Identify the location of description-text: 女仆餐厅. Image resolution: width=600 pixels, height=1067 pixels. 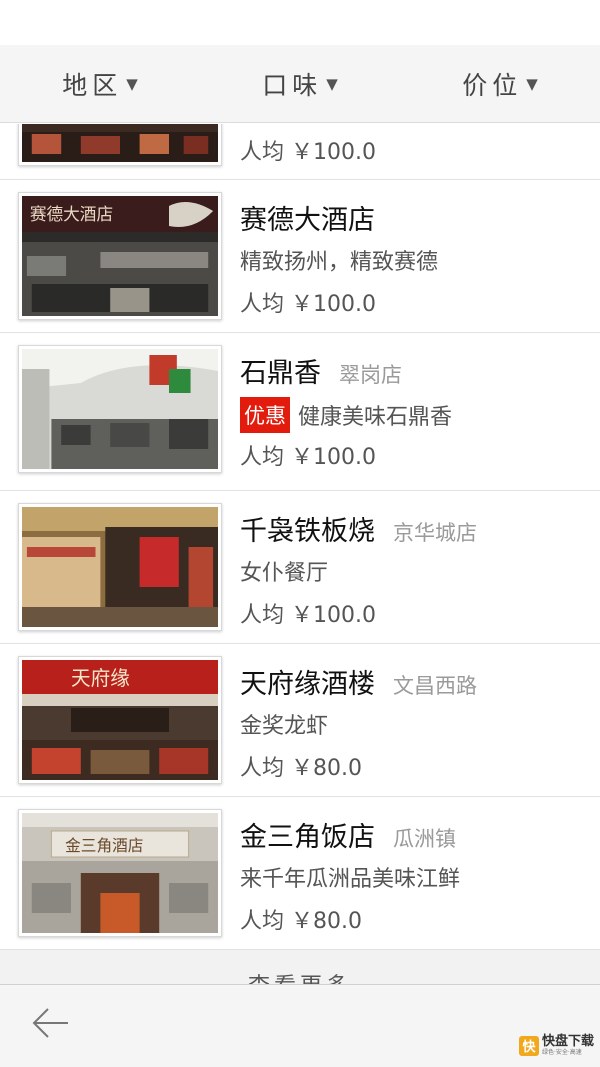
(284, 573).